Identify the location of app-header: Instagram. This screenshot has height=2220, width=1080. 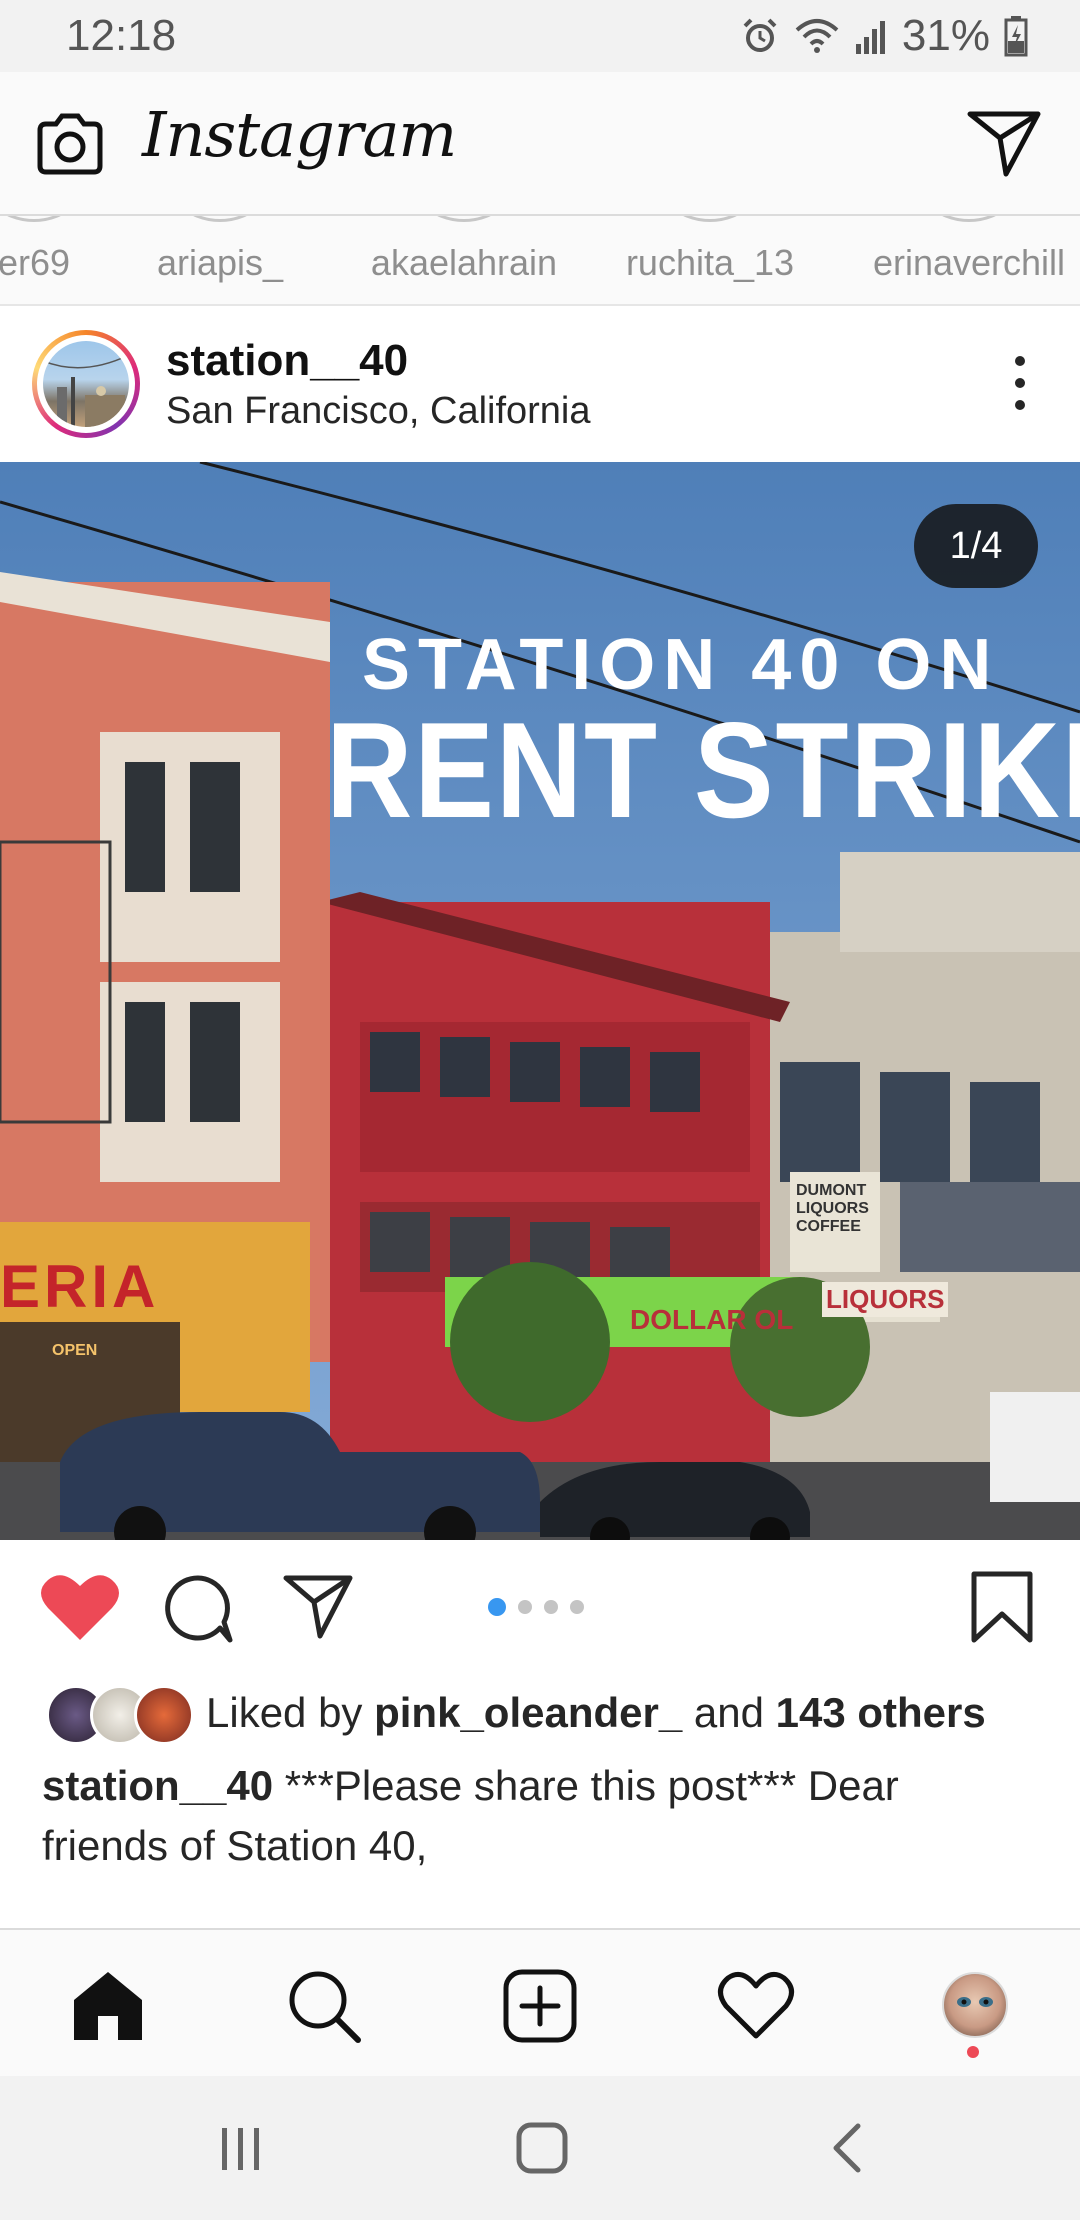
(540, 144).